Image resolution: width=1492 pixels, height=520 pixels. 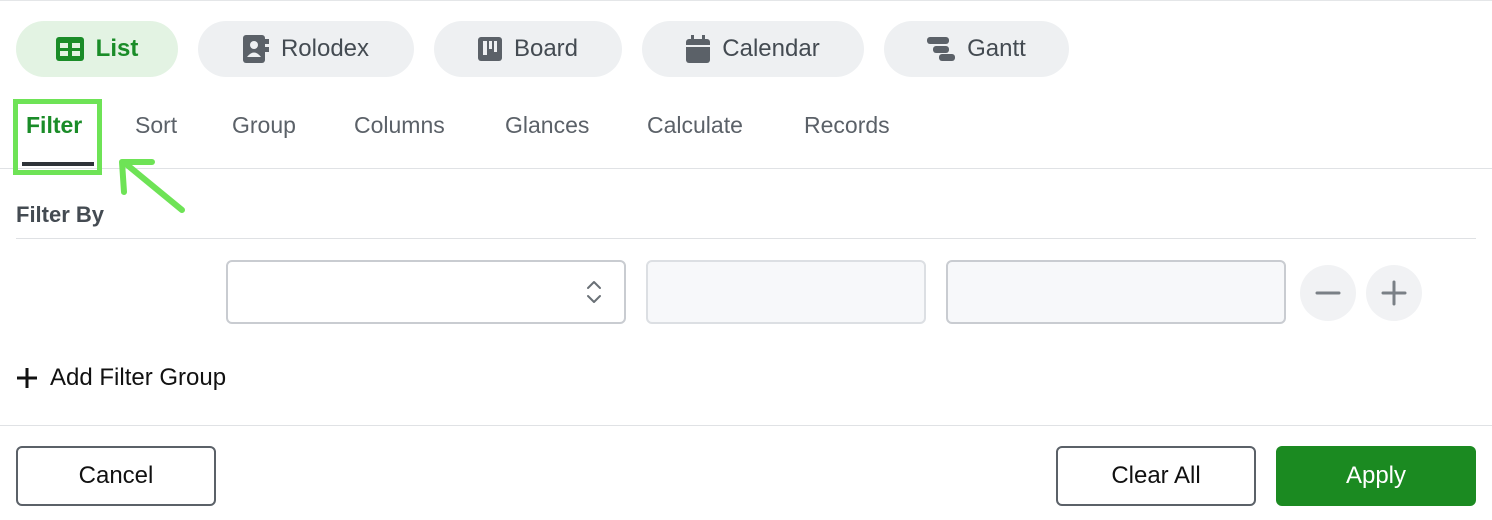 I want to click on view-switcher: List Rolodex Board Calendar Gantt, so click(x=542, y=49).